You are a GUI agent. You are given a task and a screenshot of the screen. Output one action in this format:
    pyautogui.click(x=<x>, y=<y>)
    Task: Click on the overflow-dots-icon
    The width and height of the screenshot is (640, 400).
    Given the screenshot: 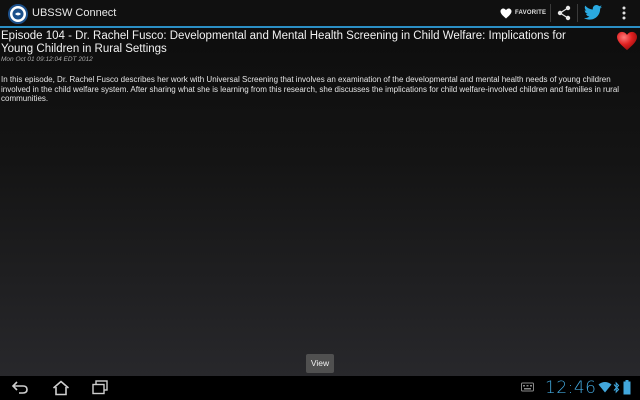 What is the action you would take?
    pyautogui.click(x=624, y=13)
    